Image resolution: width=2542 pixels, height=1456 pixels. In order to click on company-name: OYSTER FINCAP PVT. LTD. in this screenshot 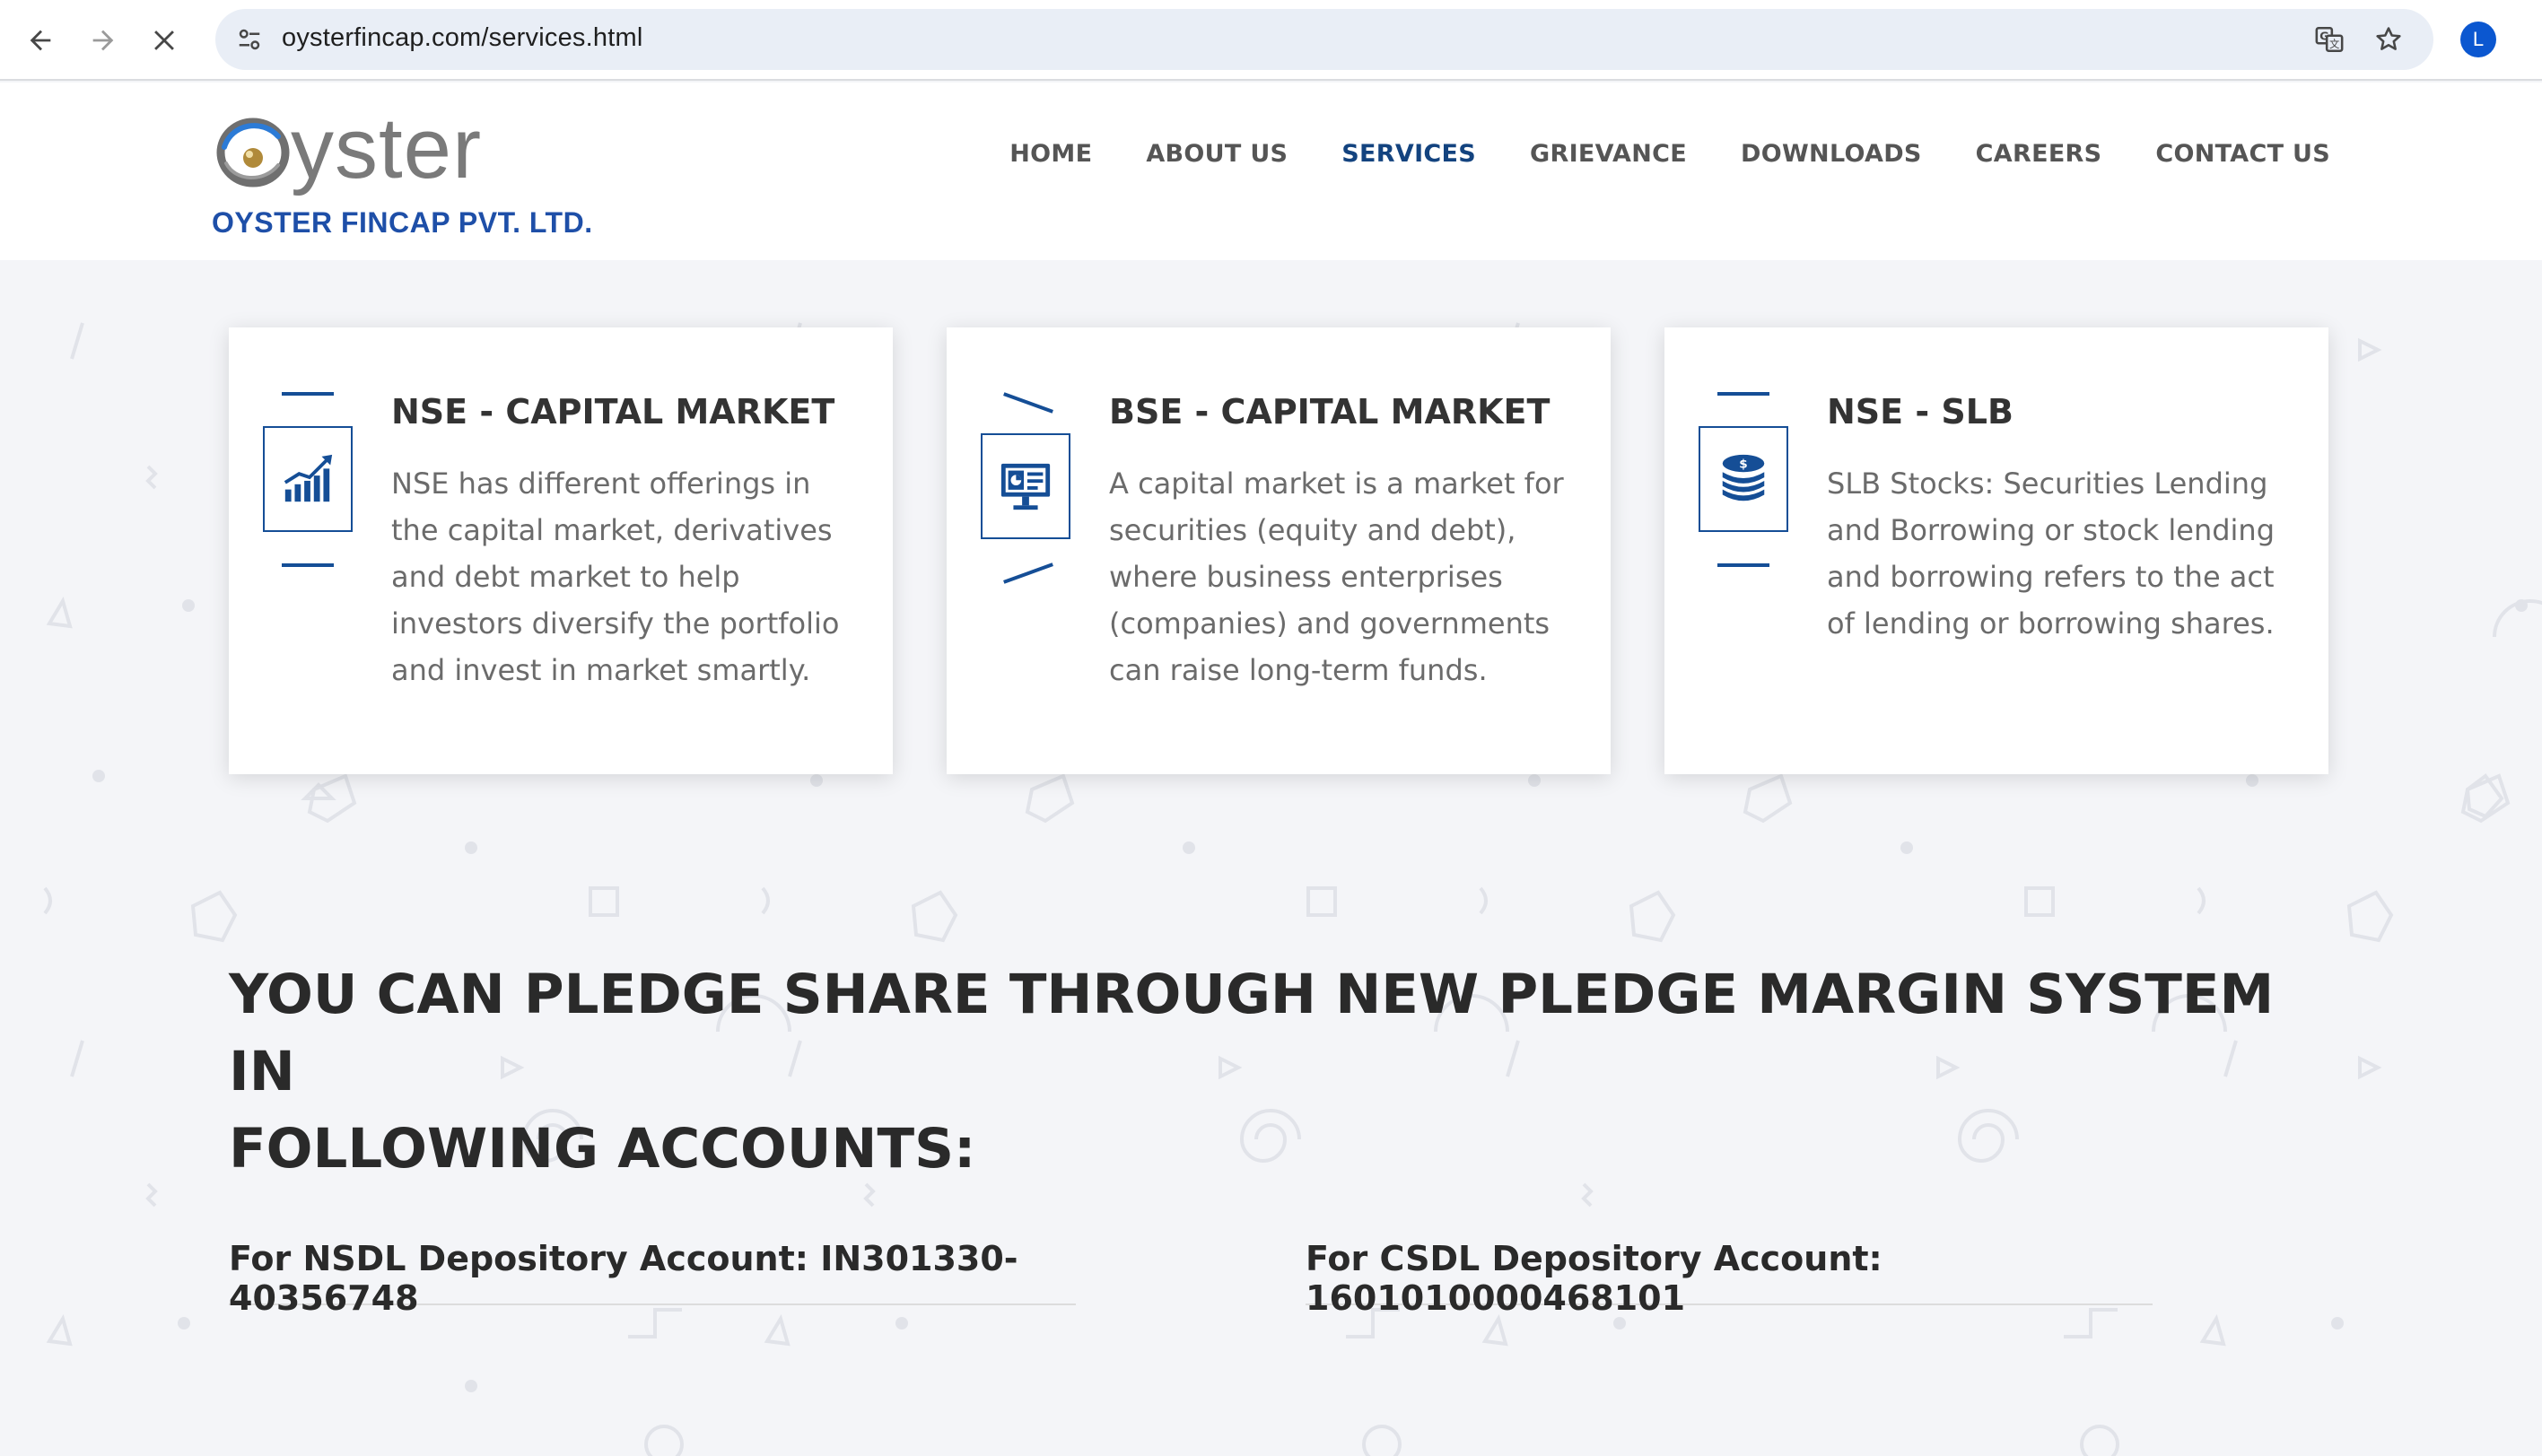, I will do `click(402, 222)`.